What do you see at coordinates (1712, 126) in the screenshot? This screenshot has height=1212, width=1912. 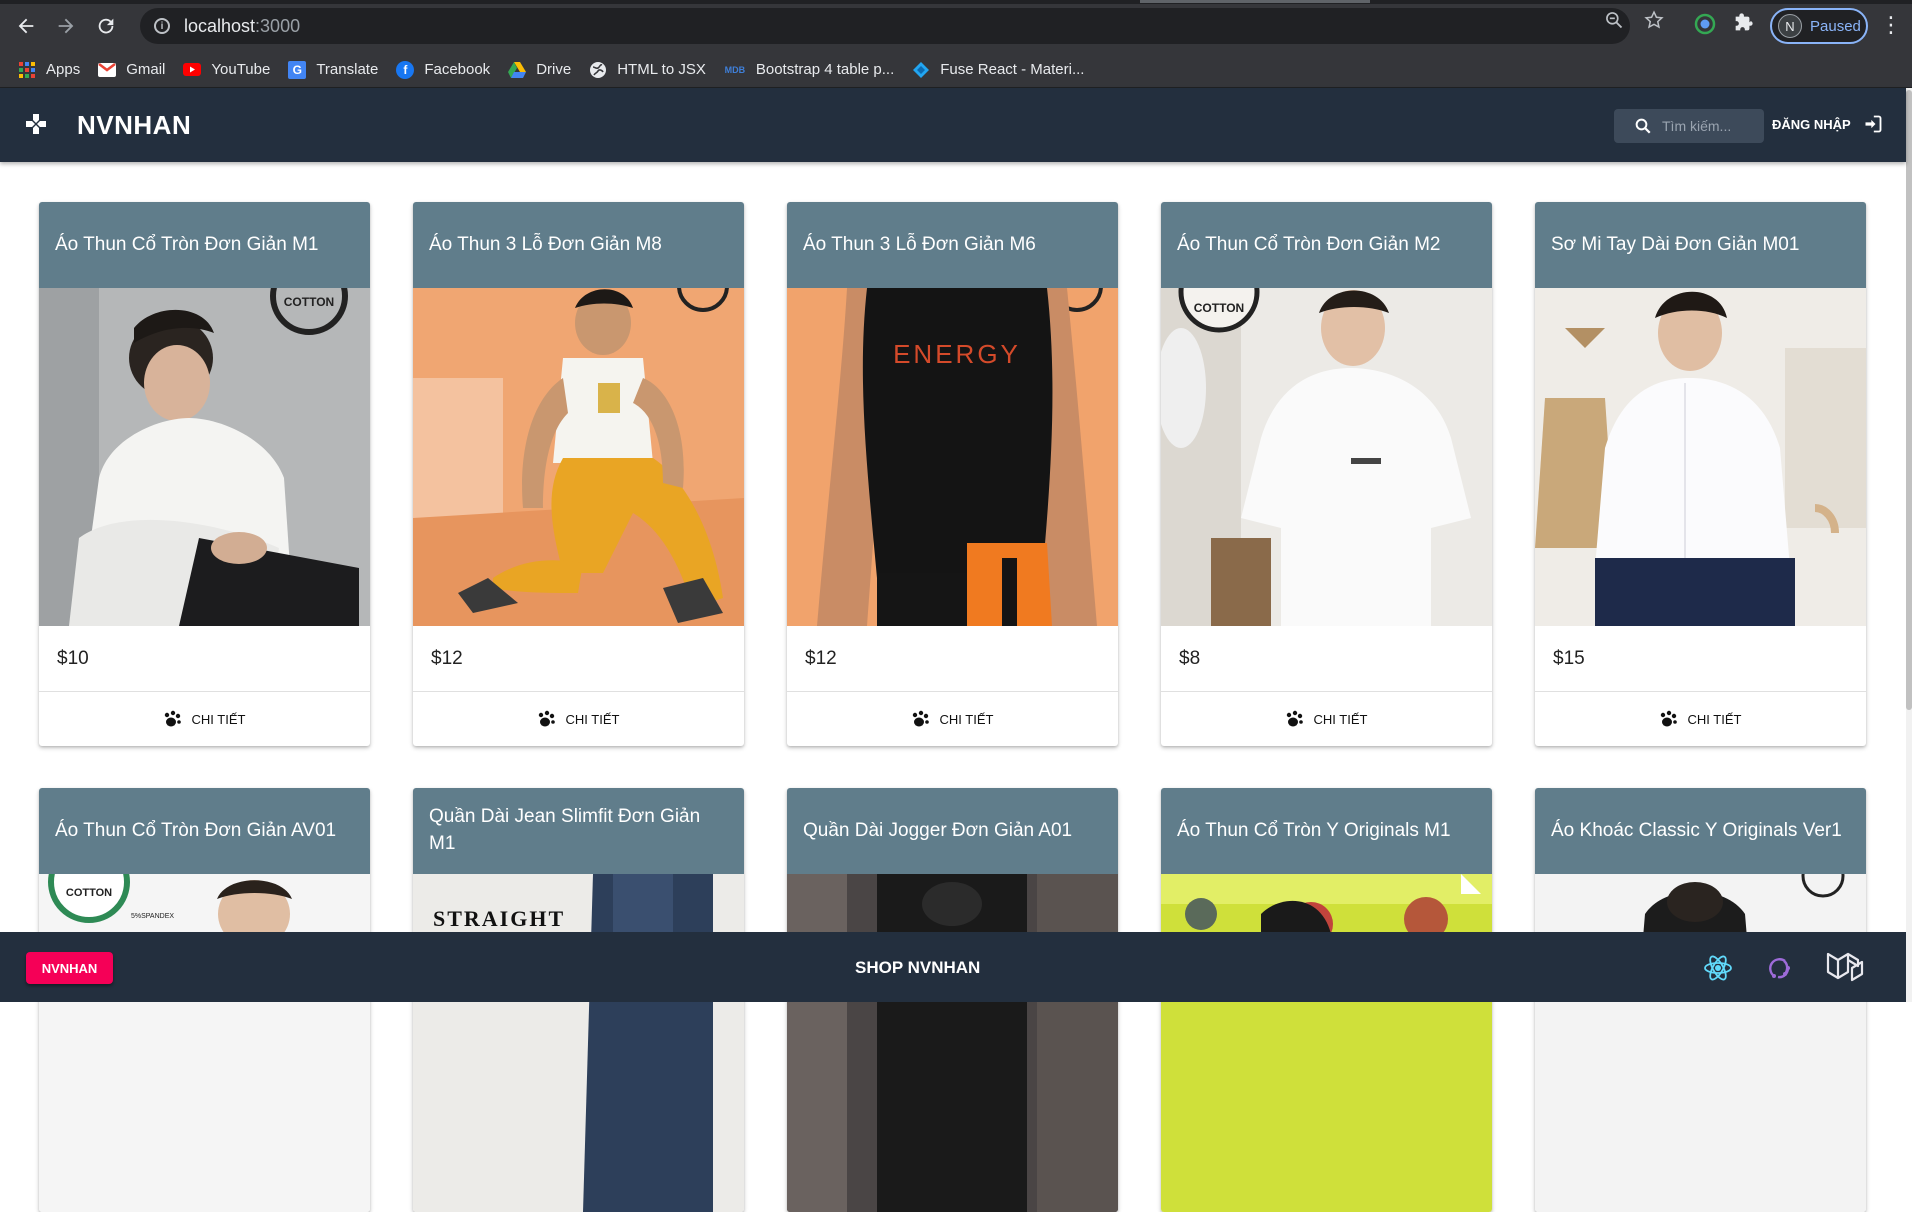 I see `search-input` at bounding box center [1712, 126].